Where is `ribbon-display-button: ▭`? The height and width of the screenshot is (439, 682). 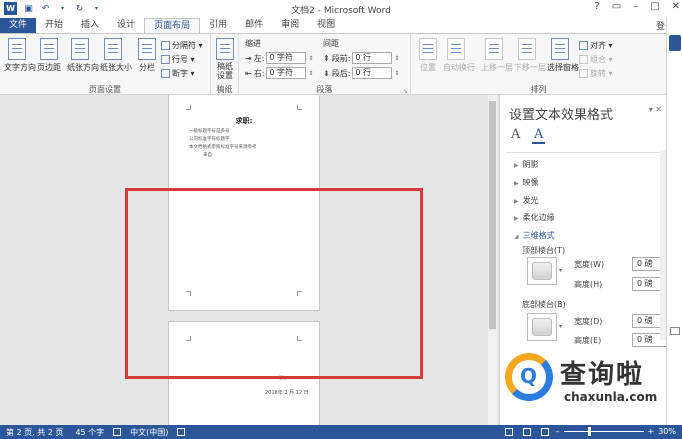 ribbon-display-button: ▭ is located at coordinates (616, 6).